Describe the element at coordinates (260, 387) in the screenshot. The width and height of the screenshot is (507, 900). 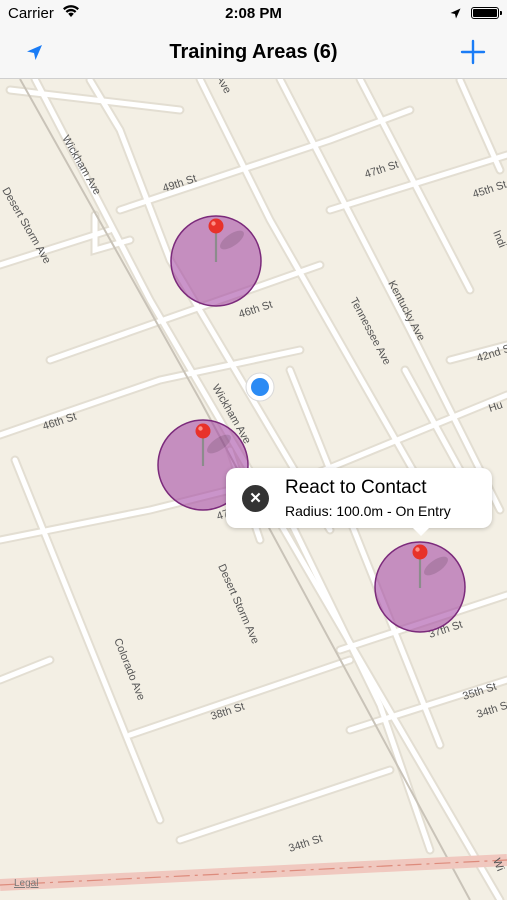
I see `user-location-marker` at that location.